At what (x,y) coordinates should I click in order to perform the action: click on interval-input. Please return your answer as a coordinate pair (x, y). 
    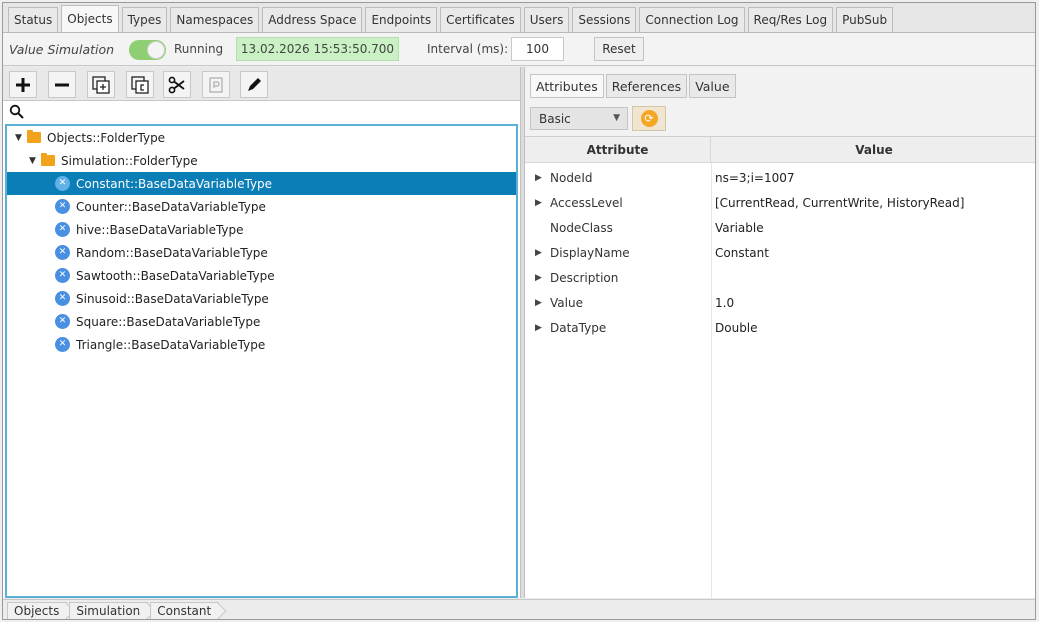
    Looking at the image, I should click on (537, 49).